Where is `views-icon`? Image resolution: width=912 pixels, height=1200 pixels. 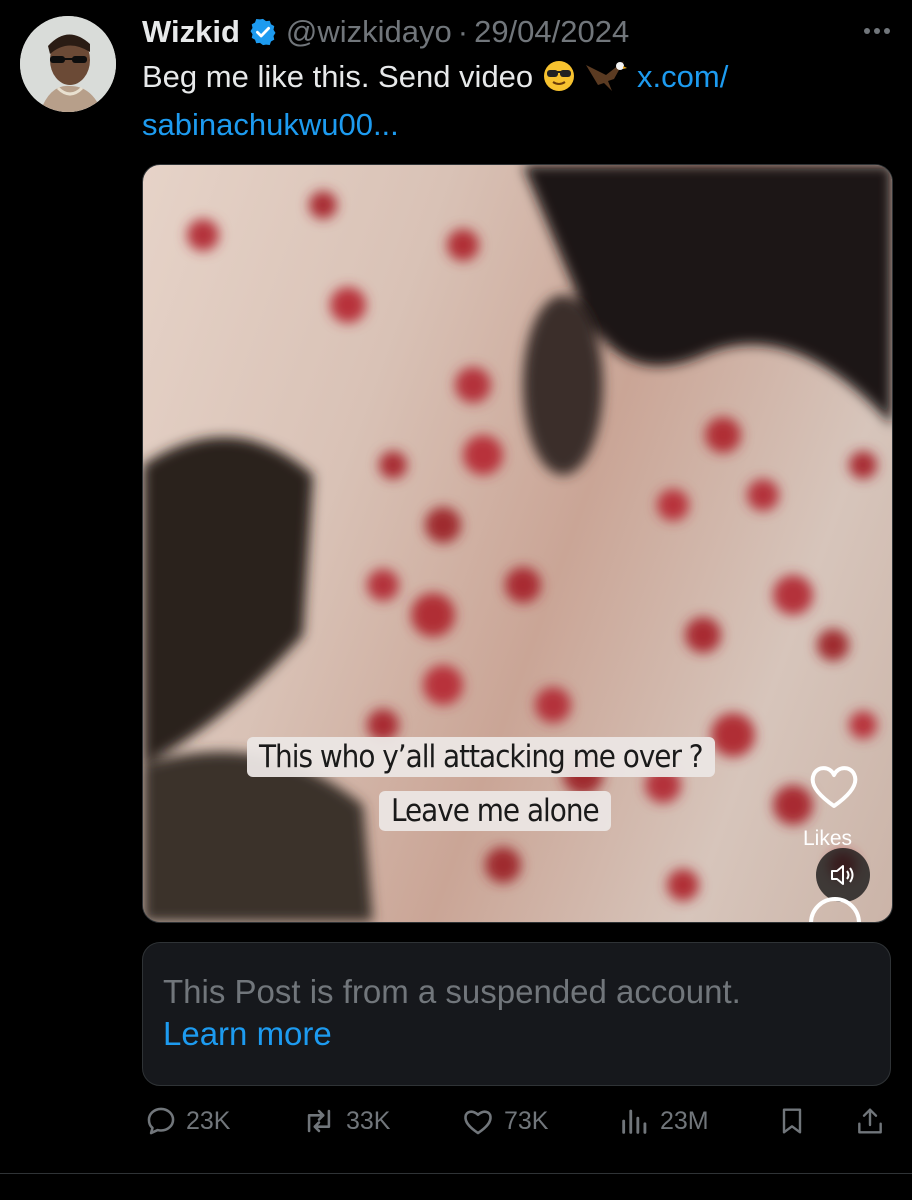 views-icon is located at coordinates (635, 1121).